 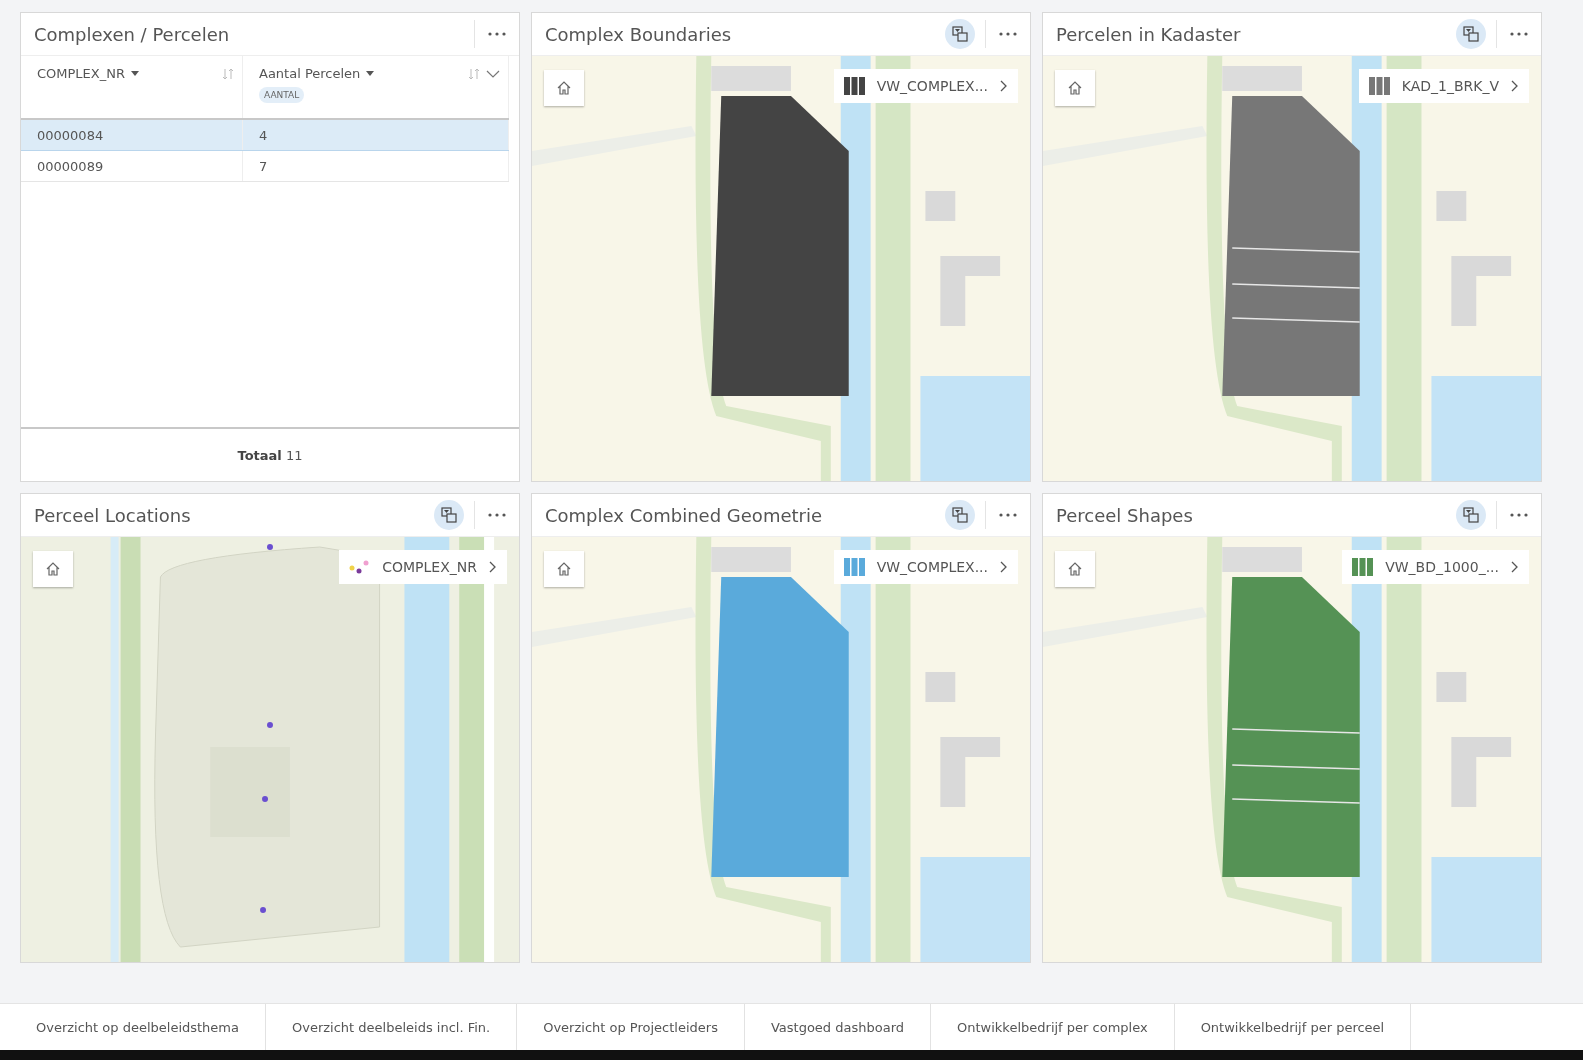 What do you see at coordinates (113, 515) in the screenshot?
I see `panel-title: Perceel Locations` at bounding box center [113, 515].